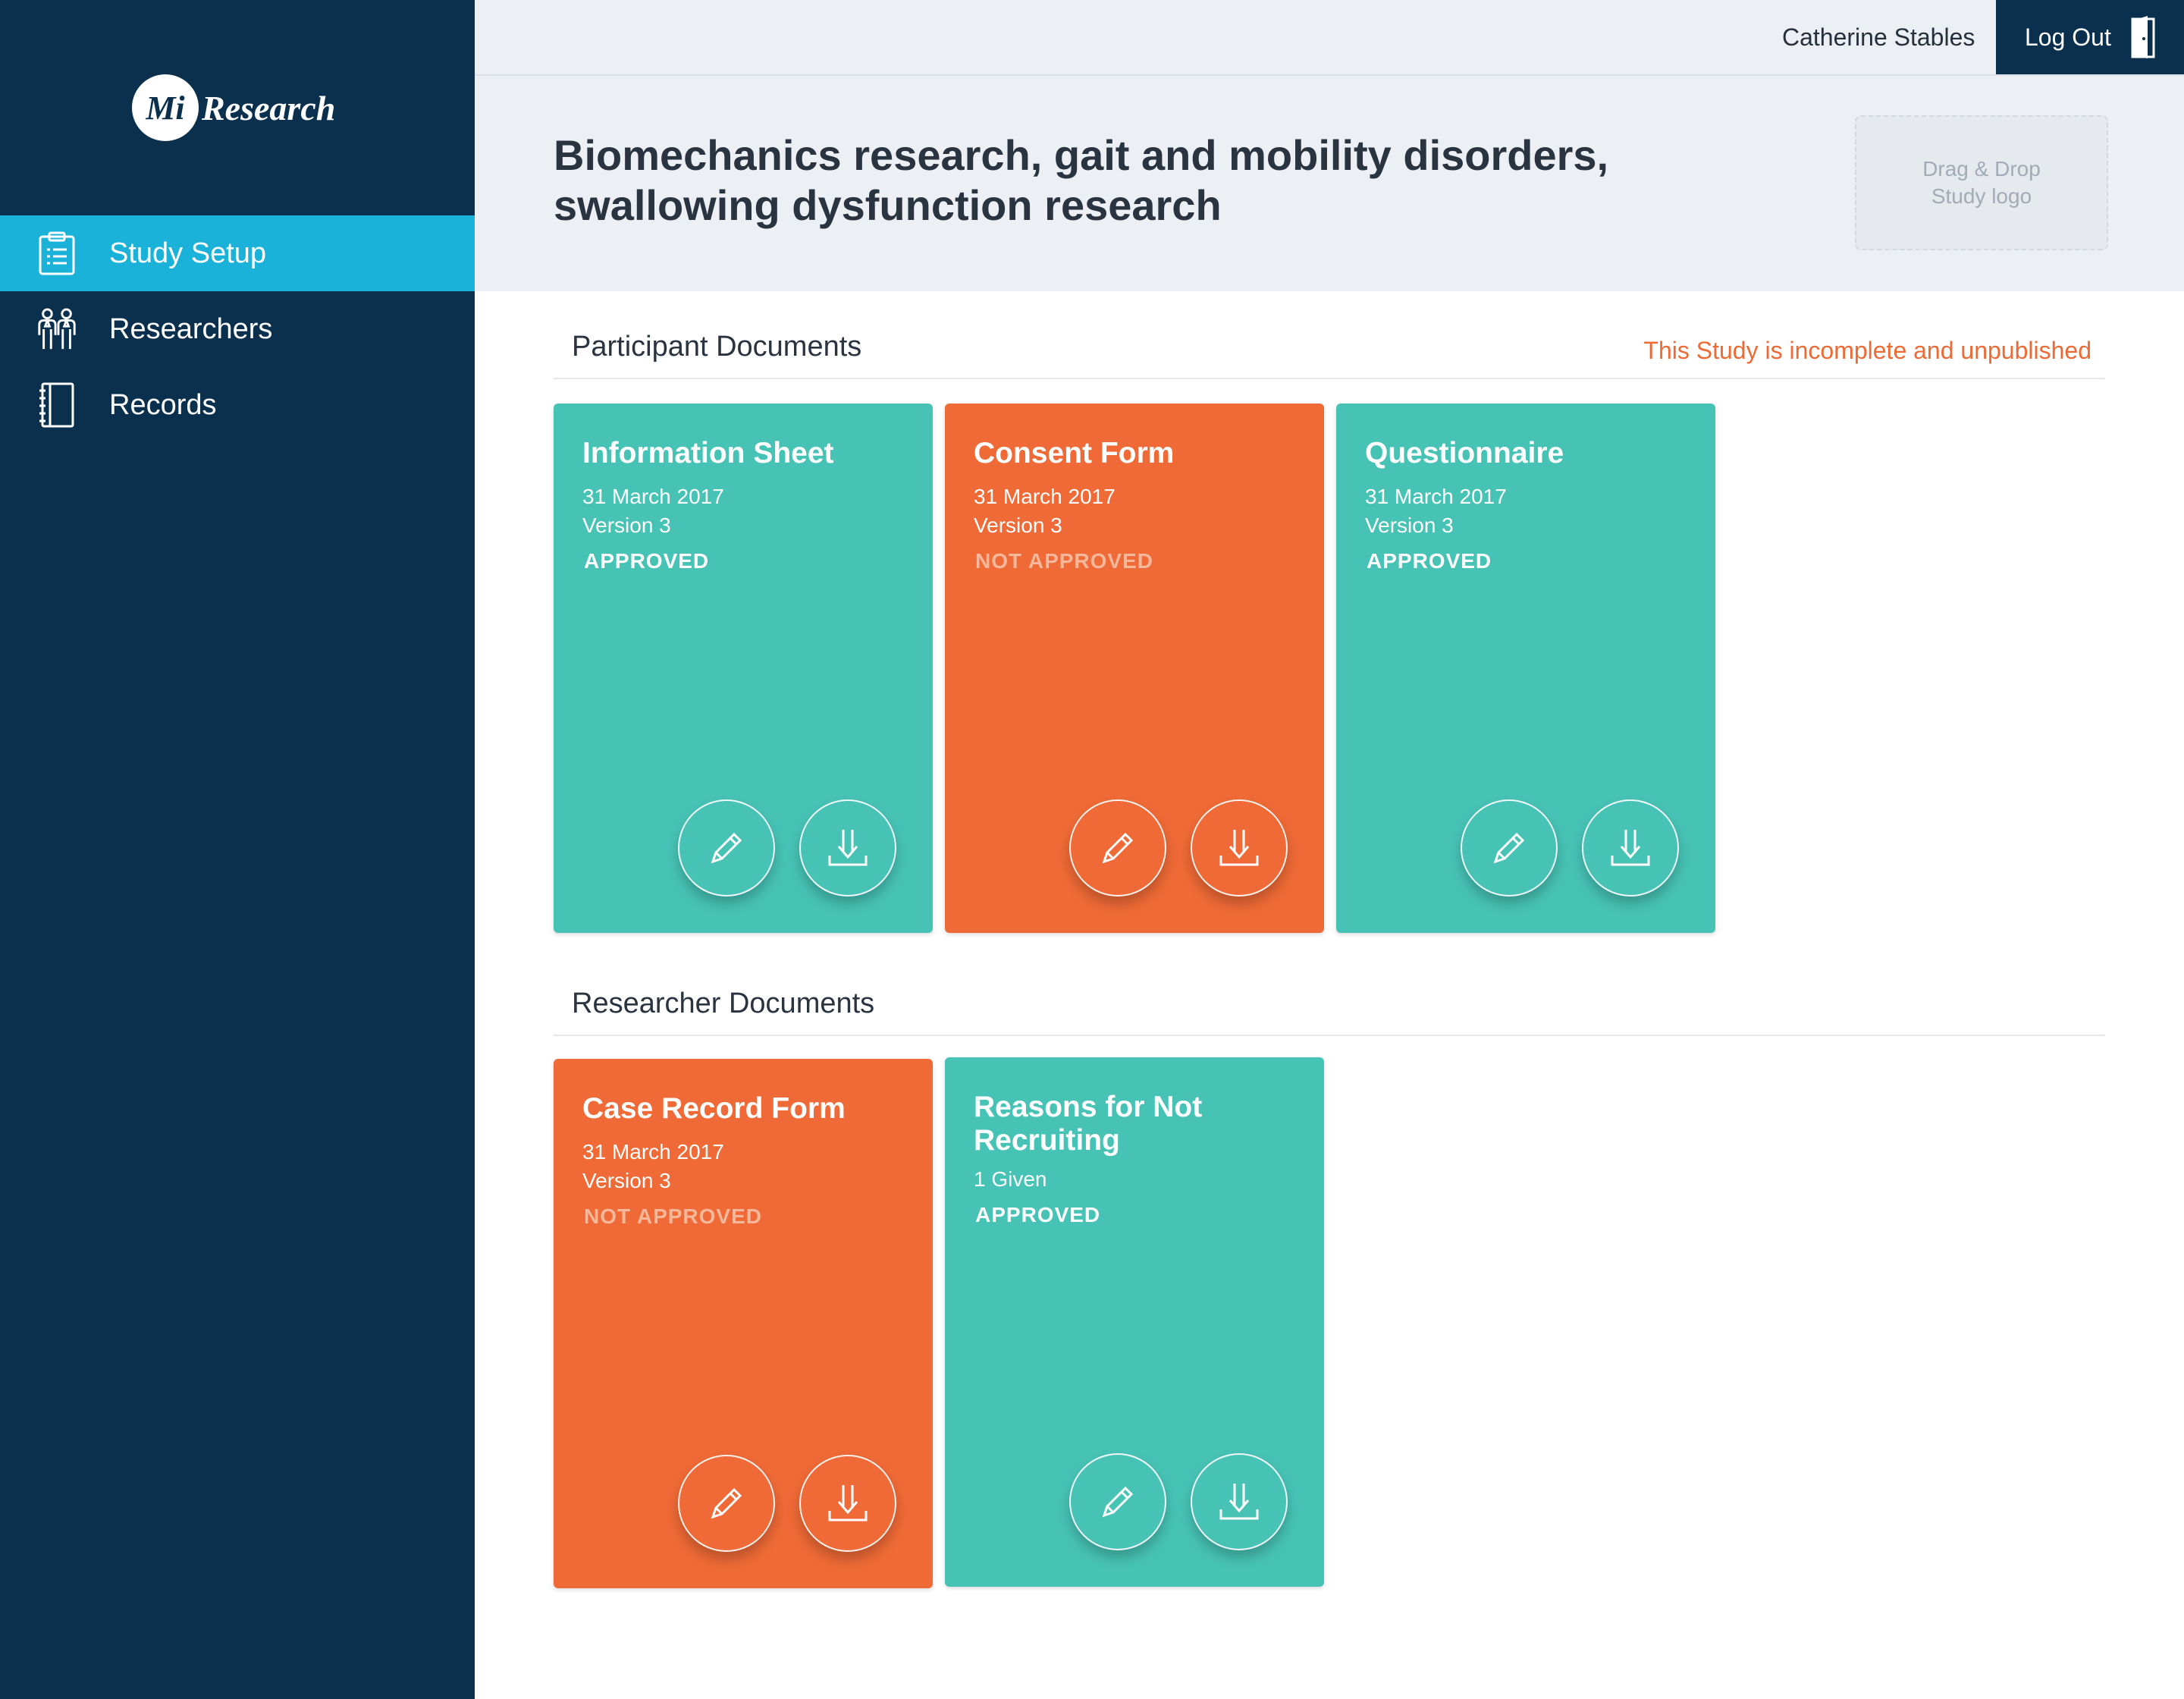  I want to click on logout-label: Log Out, so click(2068, 37).